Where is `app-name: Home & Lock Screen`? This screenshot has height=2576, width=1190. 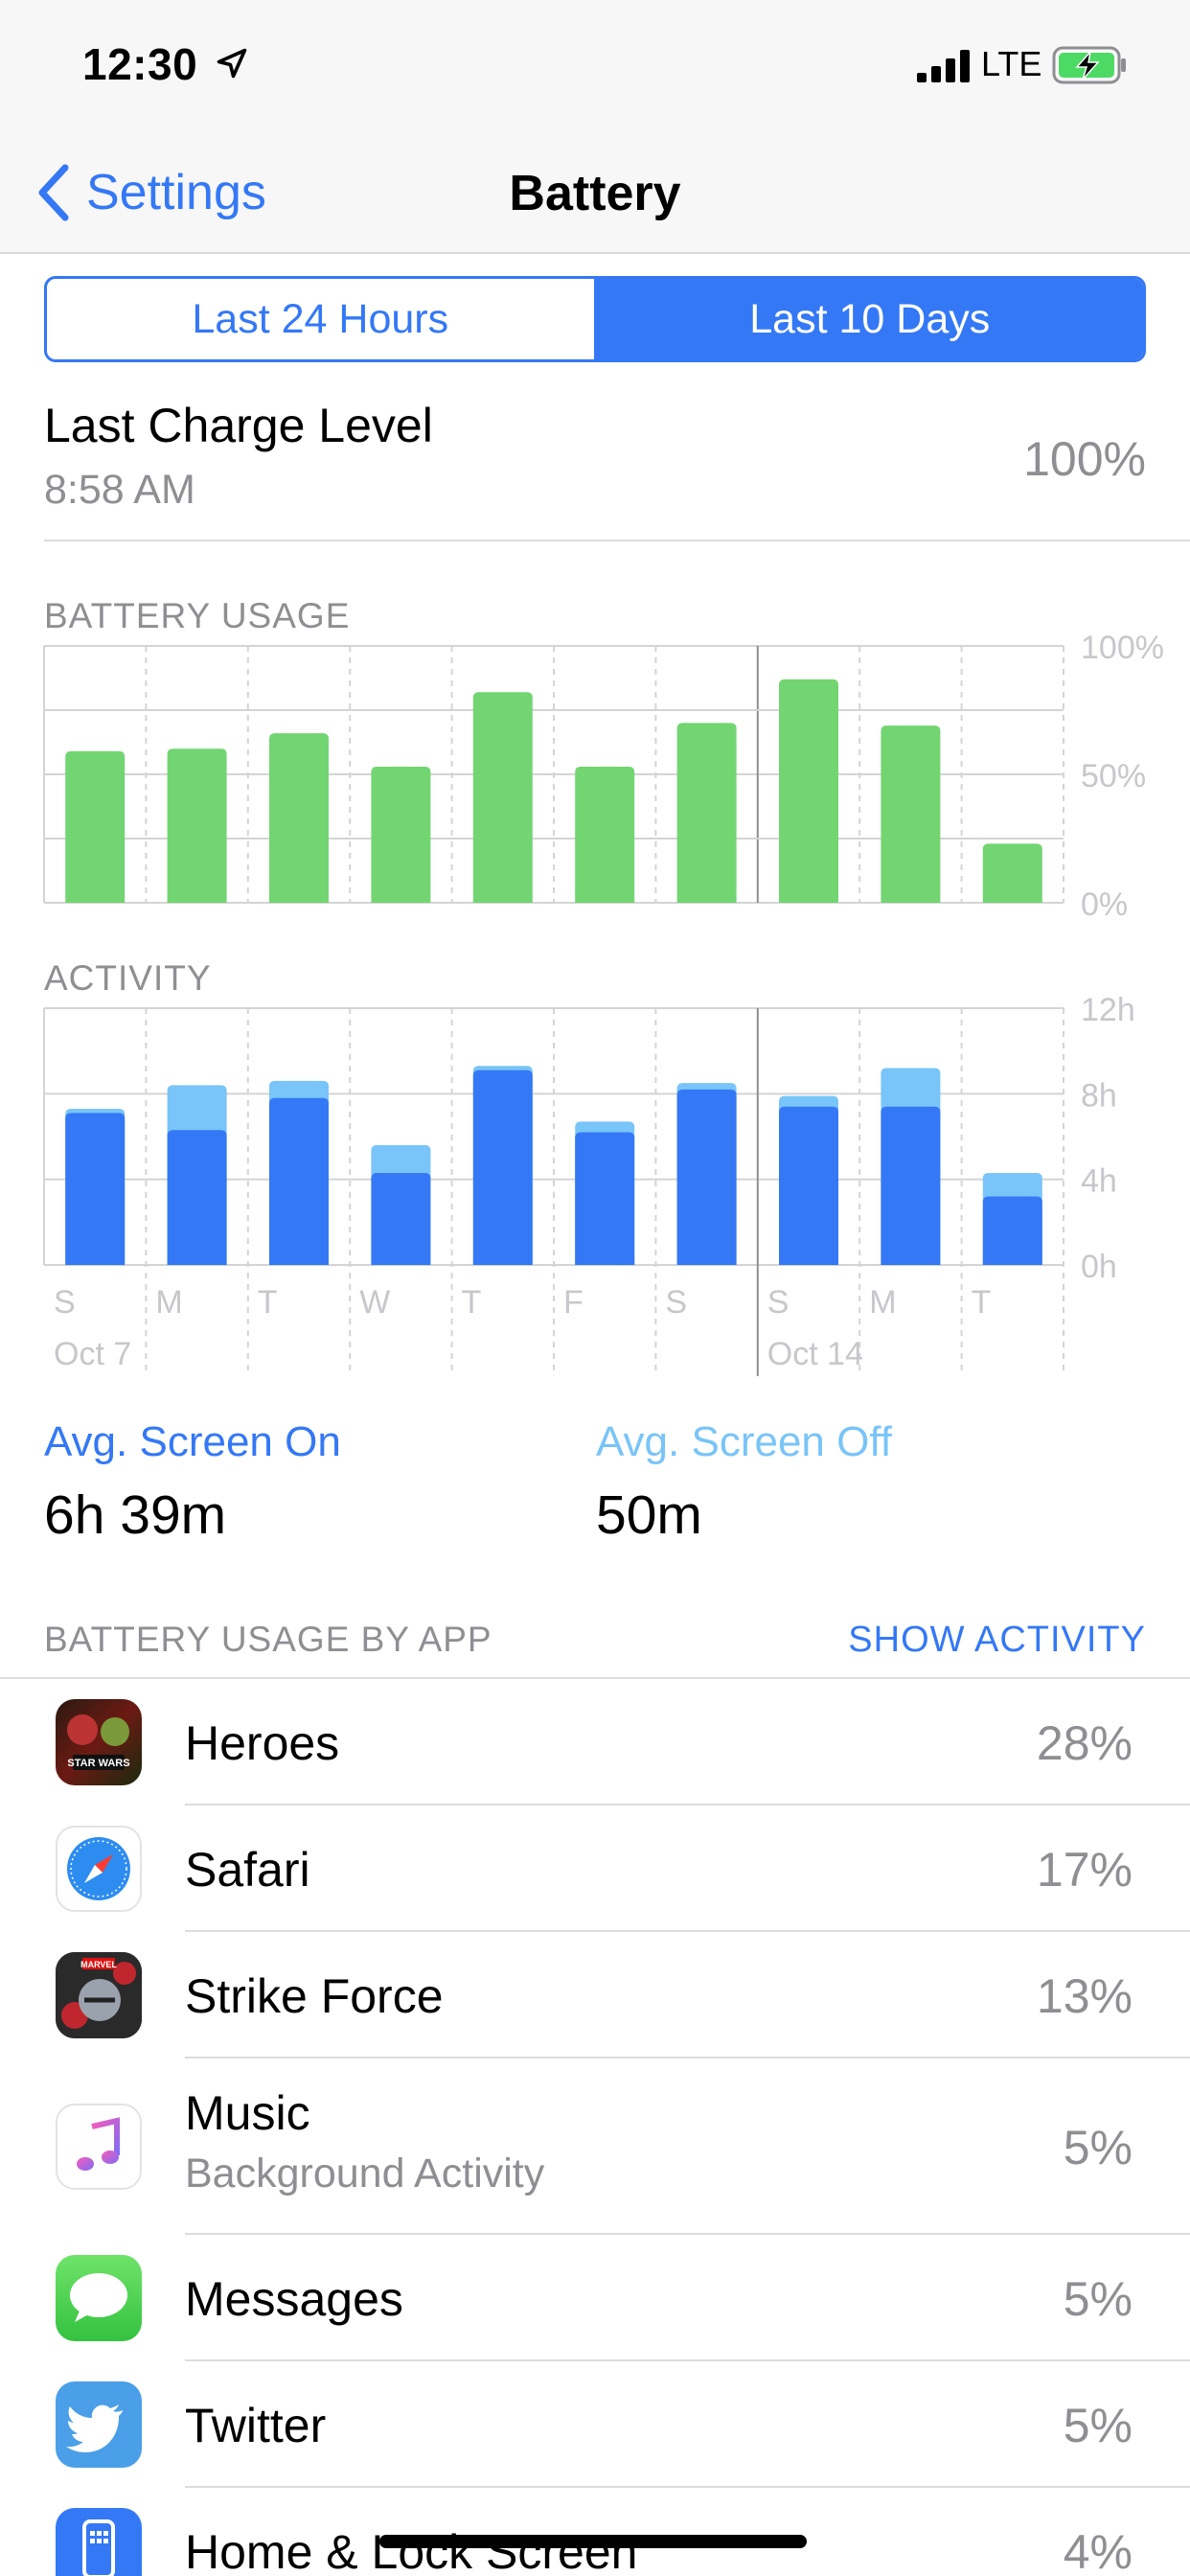 app-name: Home & Lock Screen is located at coordinates (412, 2550).